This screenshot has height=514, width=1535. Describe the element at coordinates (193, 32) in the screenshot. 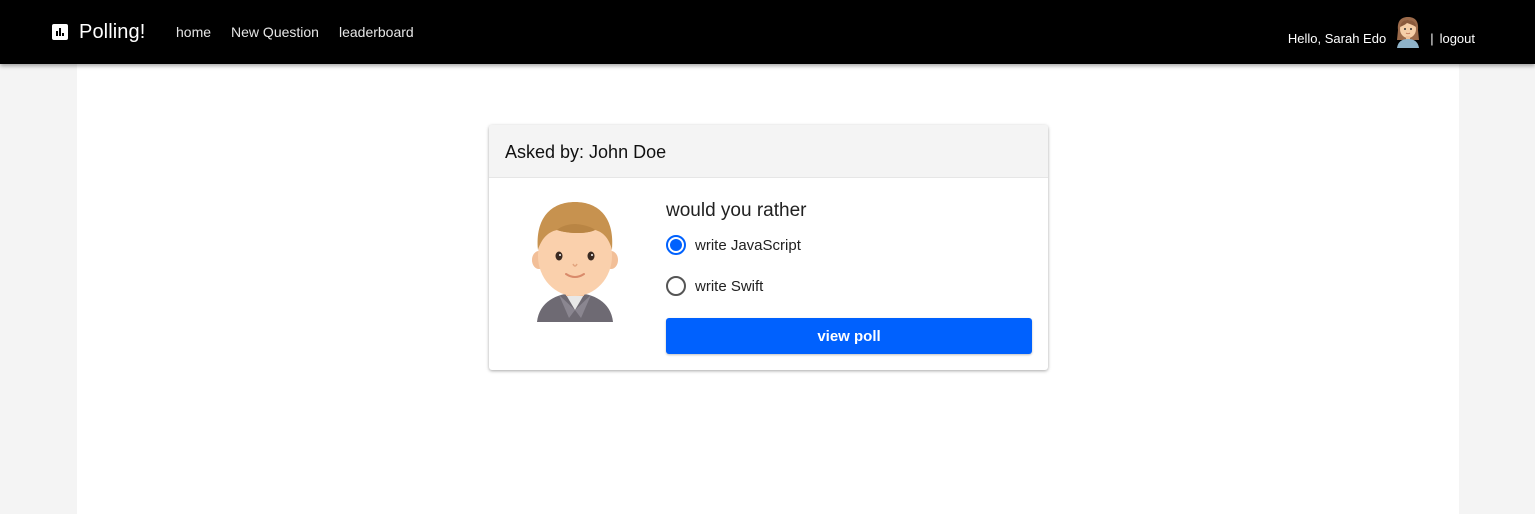

I see `nav-link-home: home` at that location.